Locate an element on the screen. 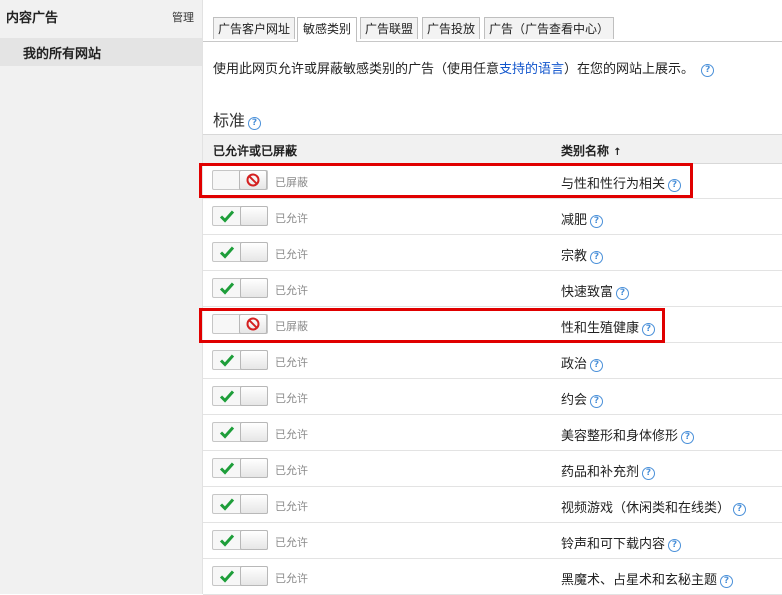  section-title: 标准? is located at coordinates (237, 119).